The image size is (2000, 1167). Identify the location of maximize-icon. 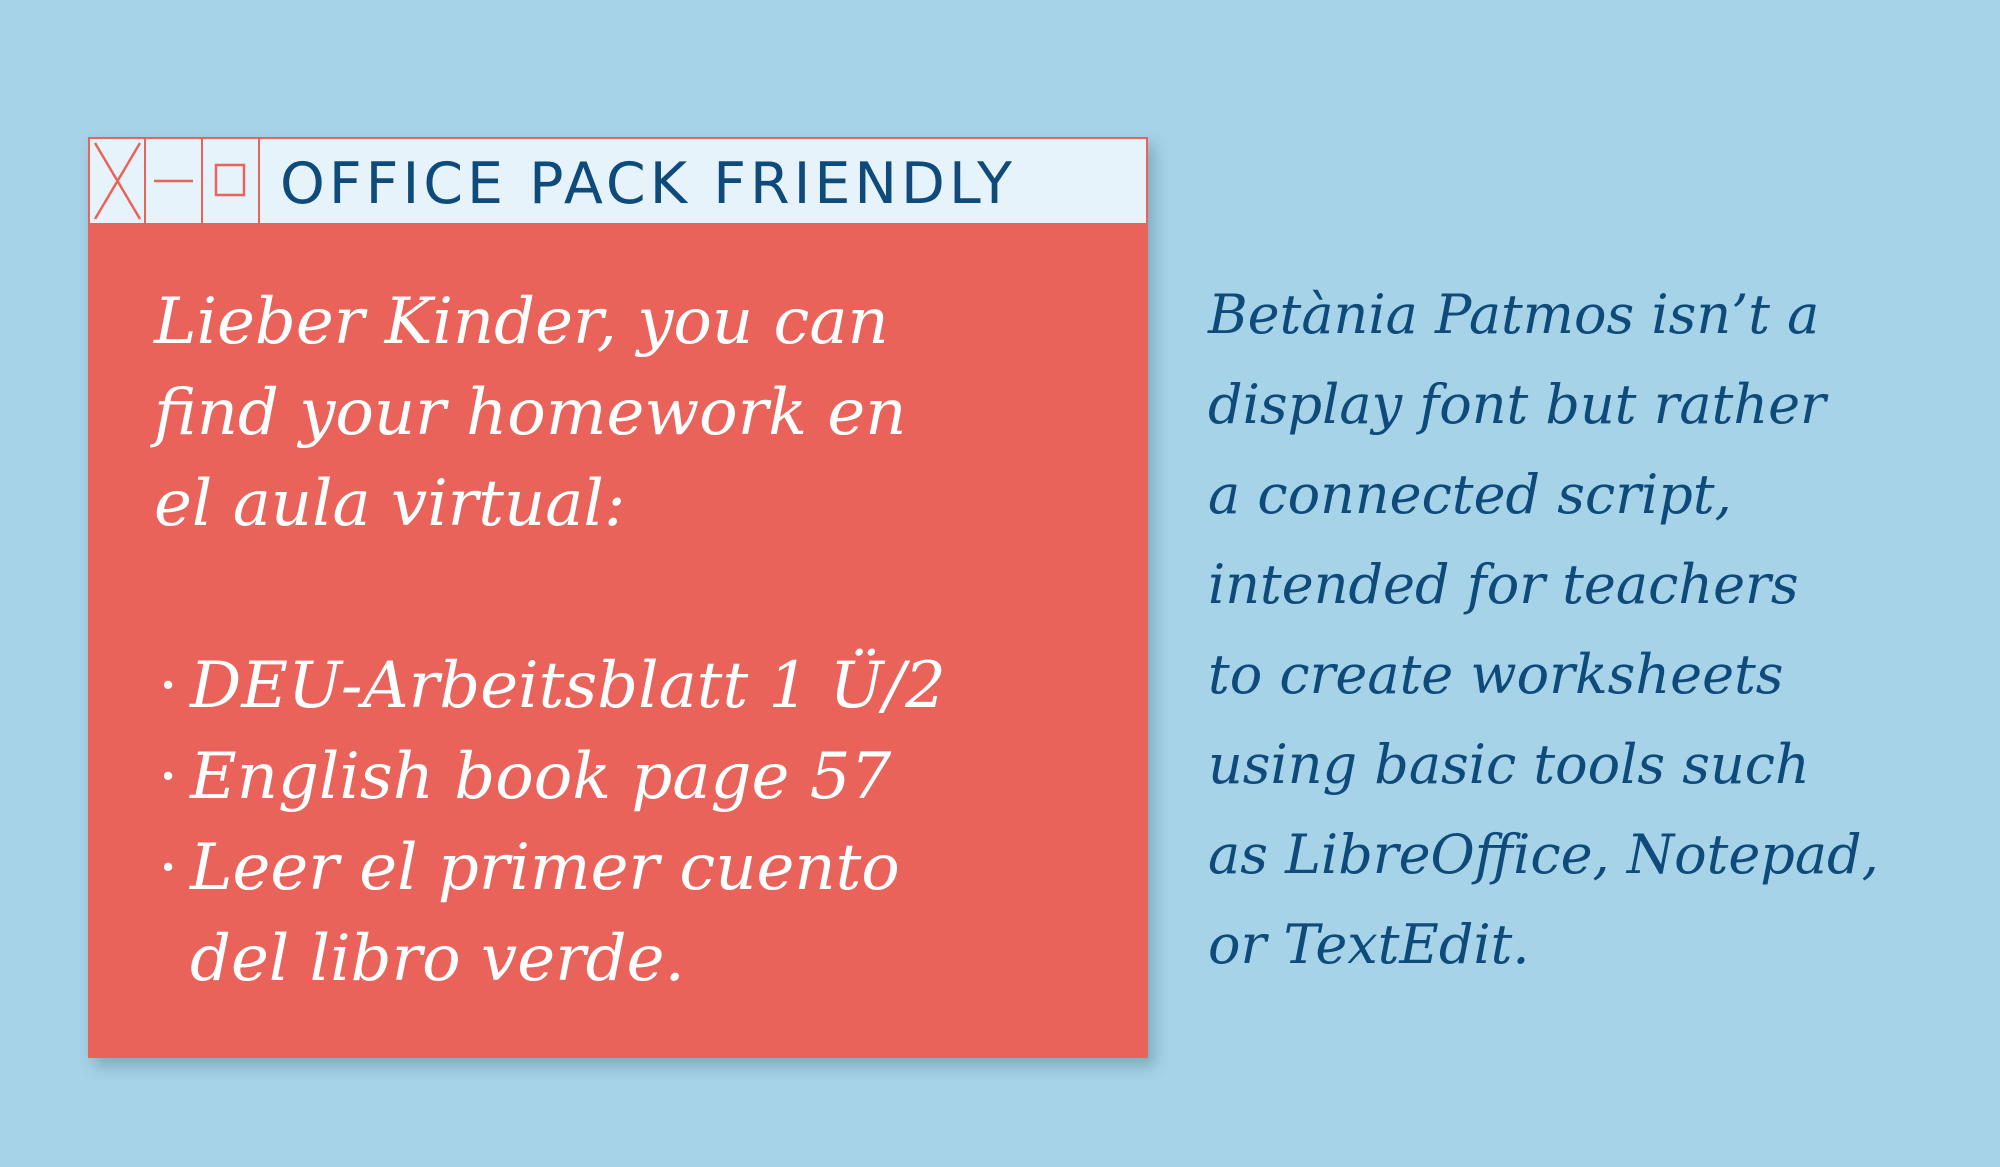
(230, 180).